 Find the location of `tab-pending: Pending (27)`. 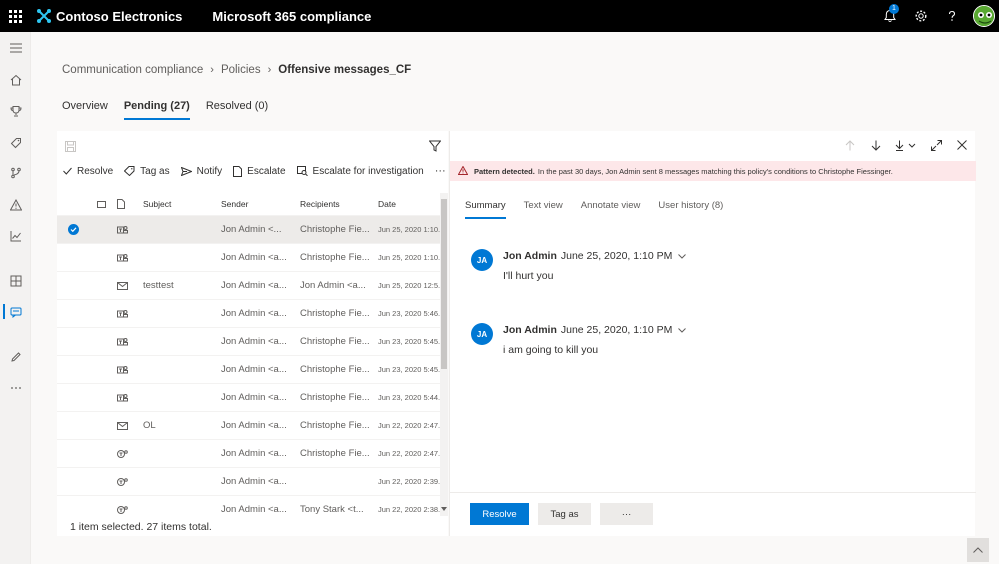

tab-pending: Pending (27) is located at coordinates (156, 110).